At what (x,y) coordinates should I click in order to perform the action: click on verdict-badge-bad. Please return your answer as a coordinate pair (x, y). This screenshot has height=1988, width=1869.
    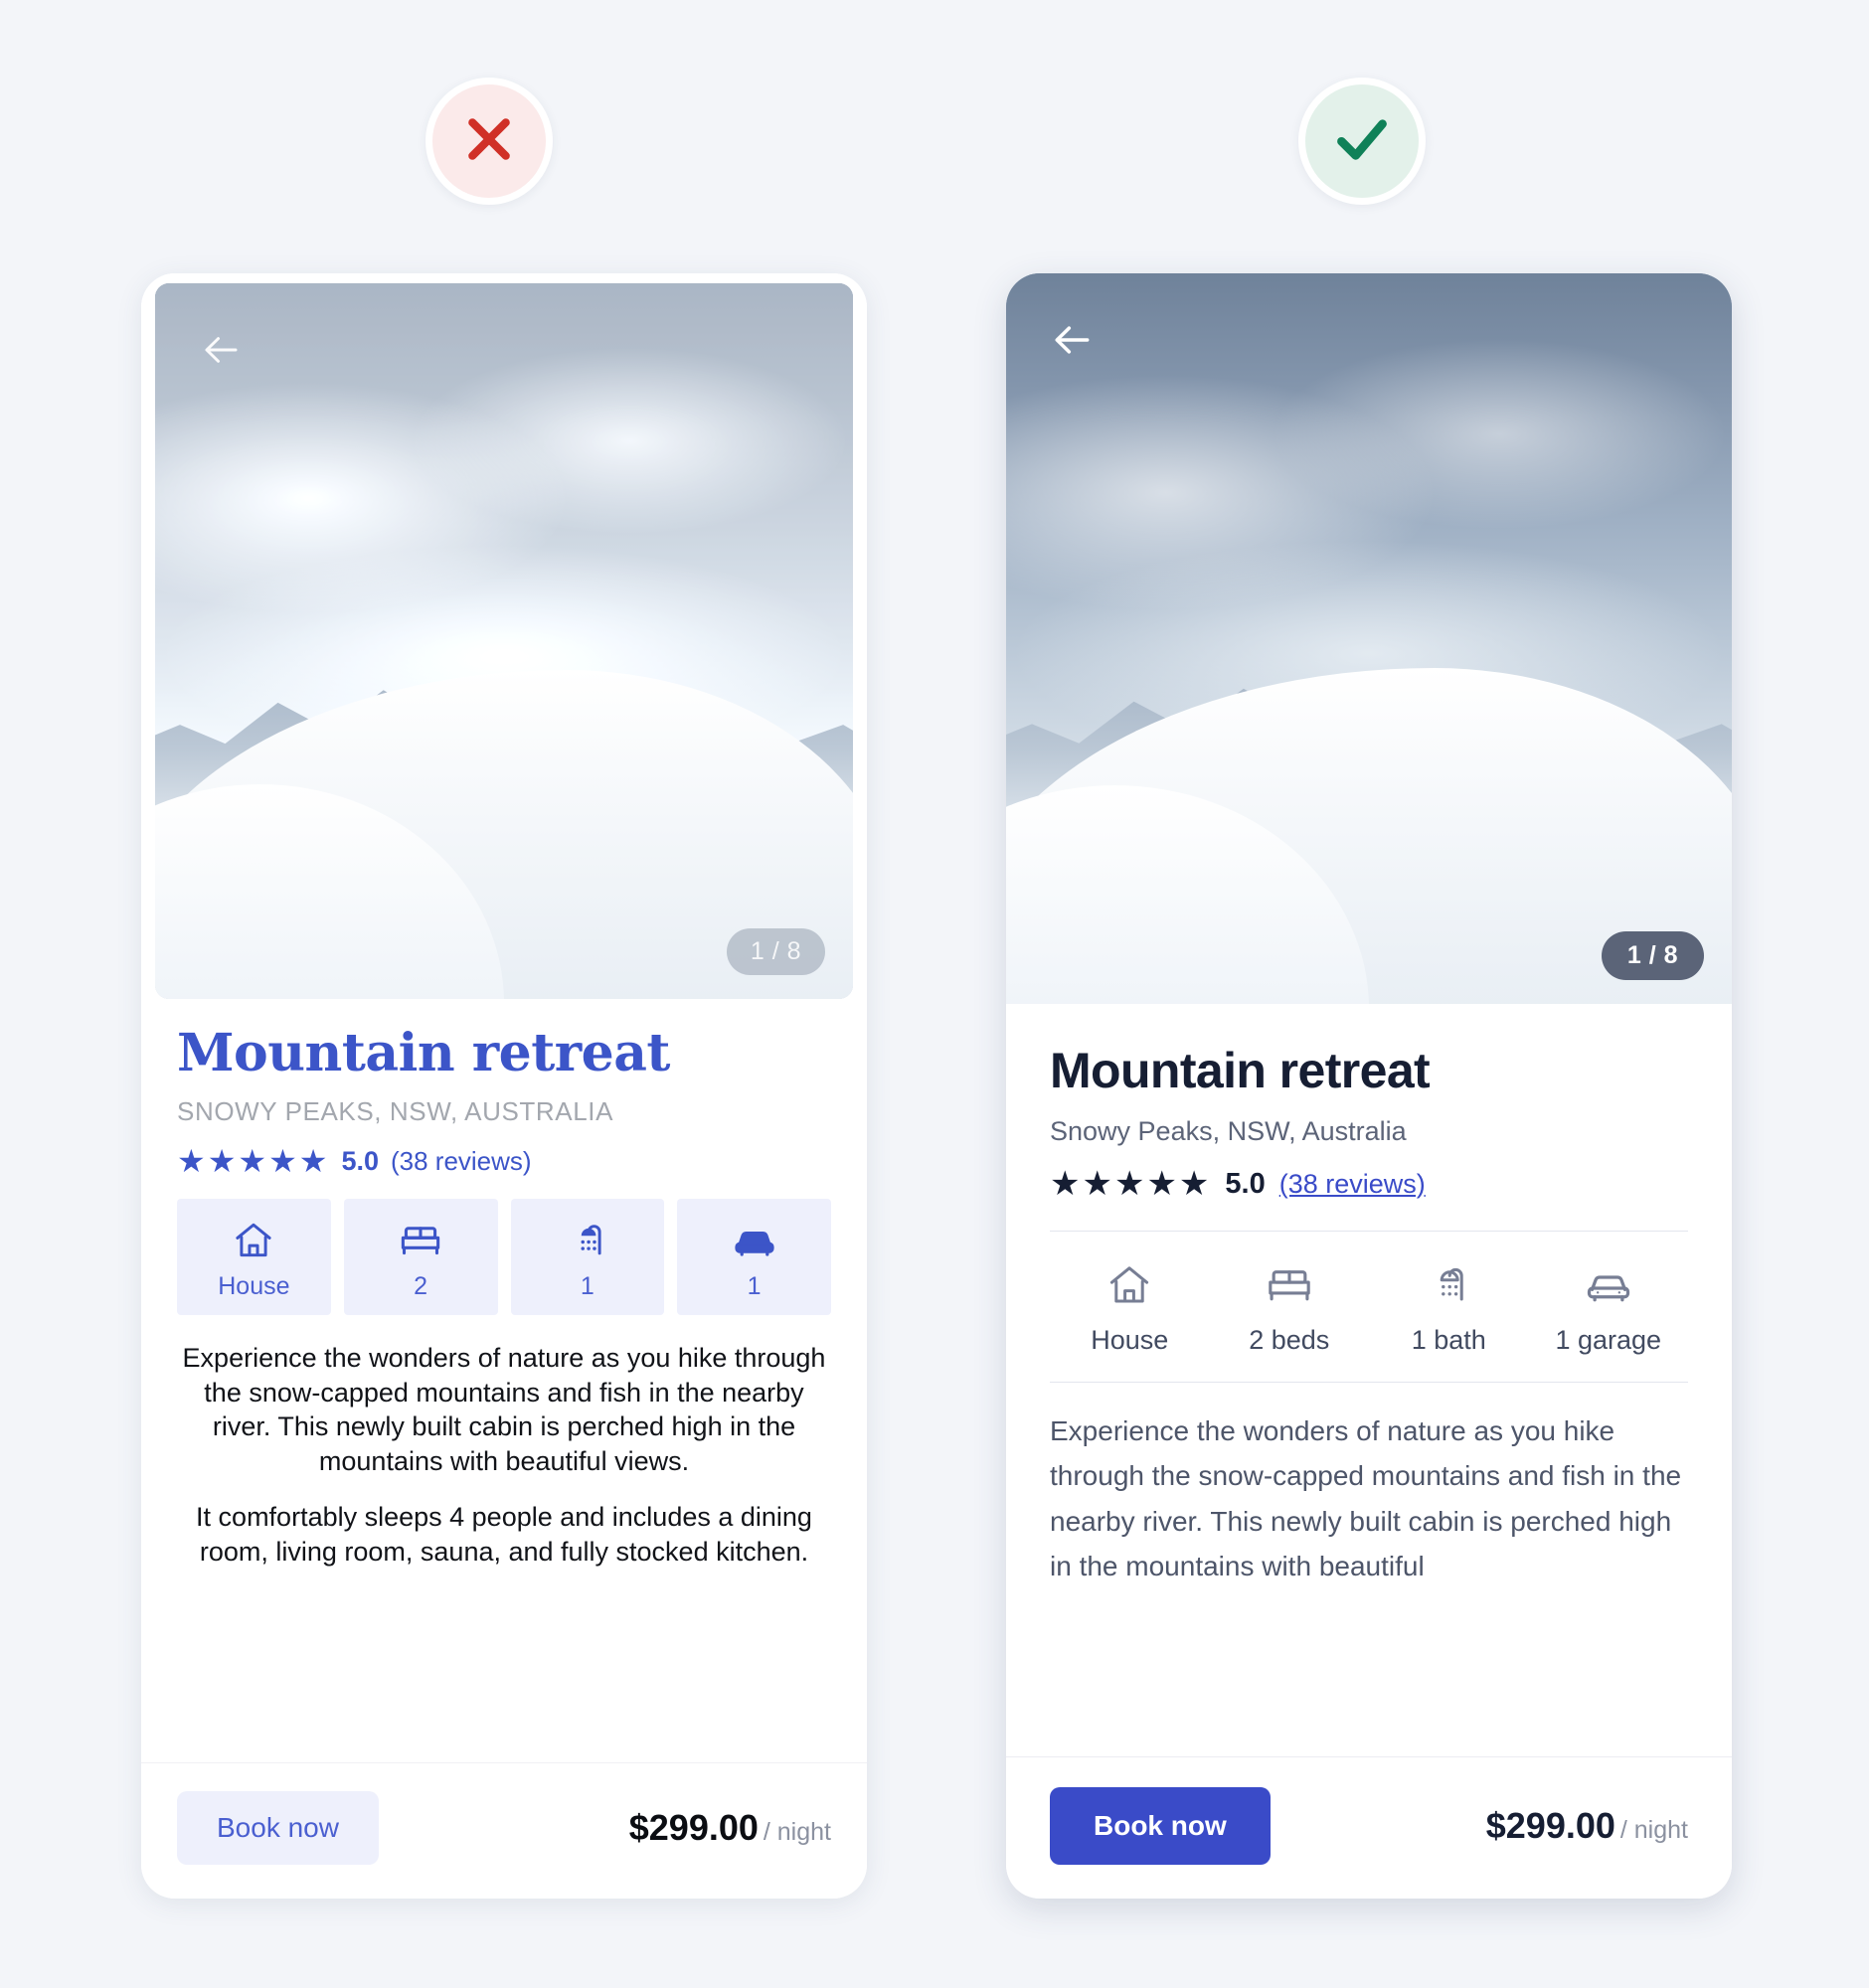
    Looking at the image, I should click on (489, 141).